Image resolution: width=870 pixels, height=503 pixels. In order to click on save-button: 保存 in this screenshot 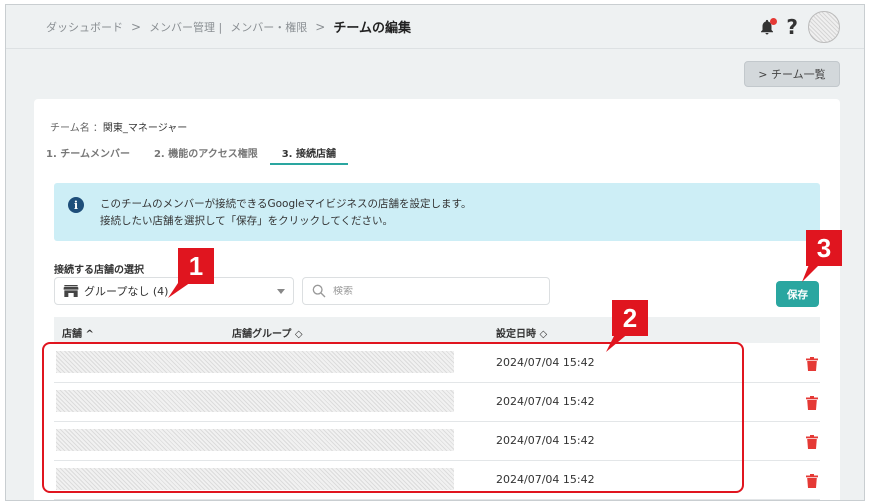, I will do `click(797, 294)`.